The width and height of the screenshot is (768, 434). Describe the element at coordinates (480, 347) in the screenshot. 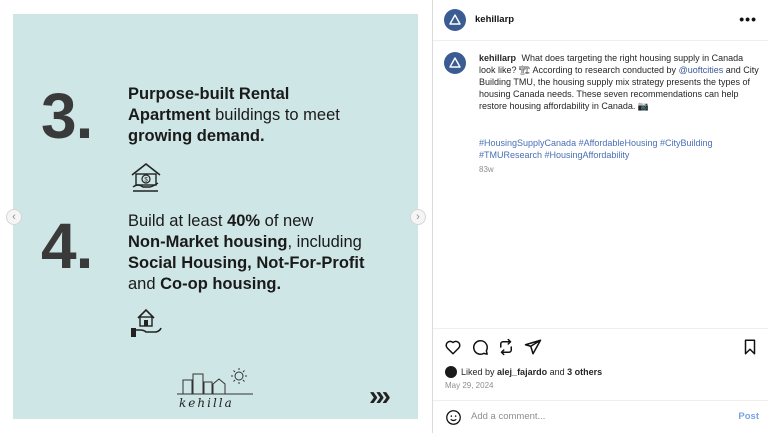

I see `comment-icon` at that location.